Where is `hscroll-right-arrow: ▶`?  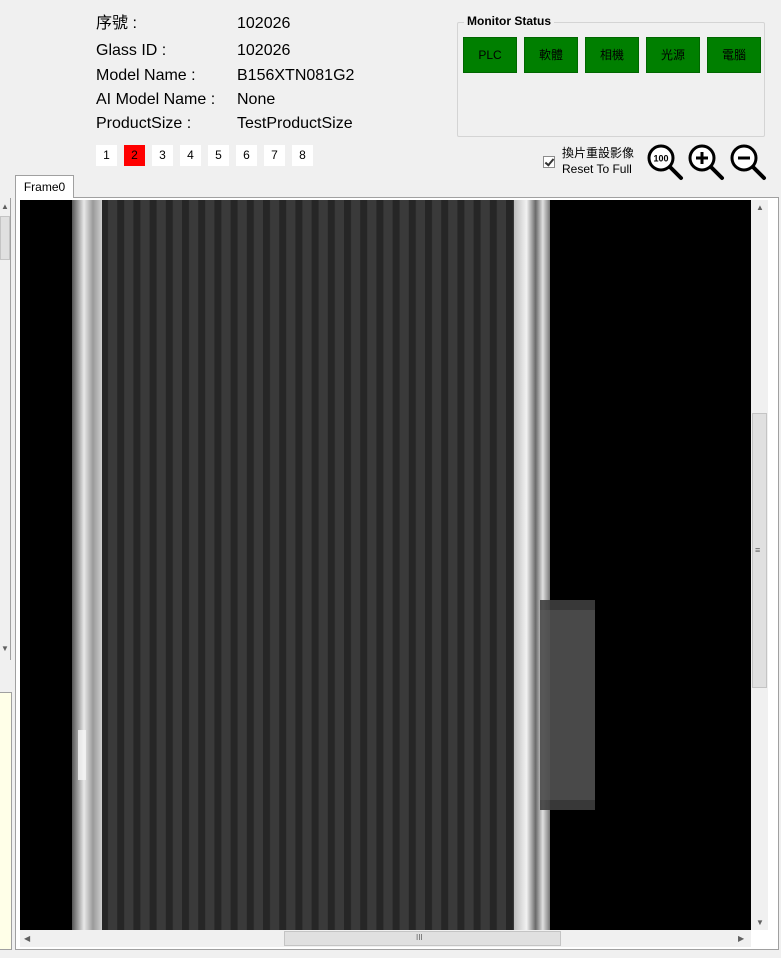
hscroll-right-arrow: ▶ is located at coordinates (741, 939).